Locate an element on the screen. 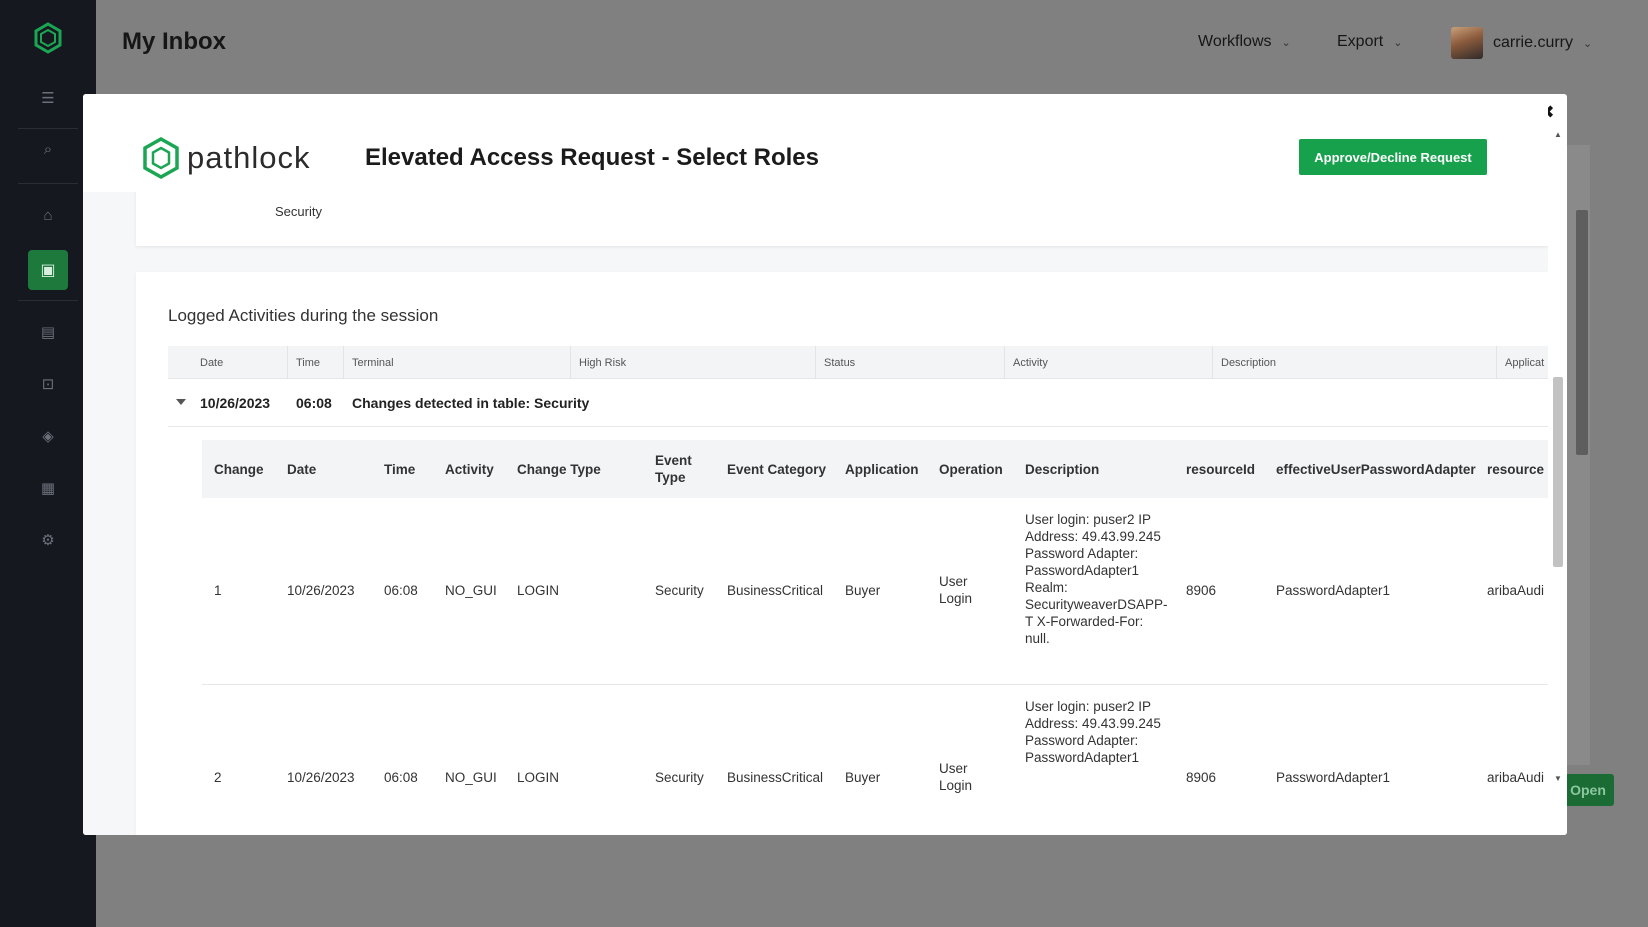 The width and height of the screenshot is (1648, 927). report-icon: ▦ is located at coordinates (48, 488).